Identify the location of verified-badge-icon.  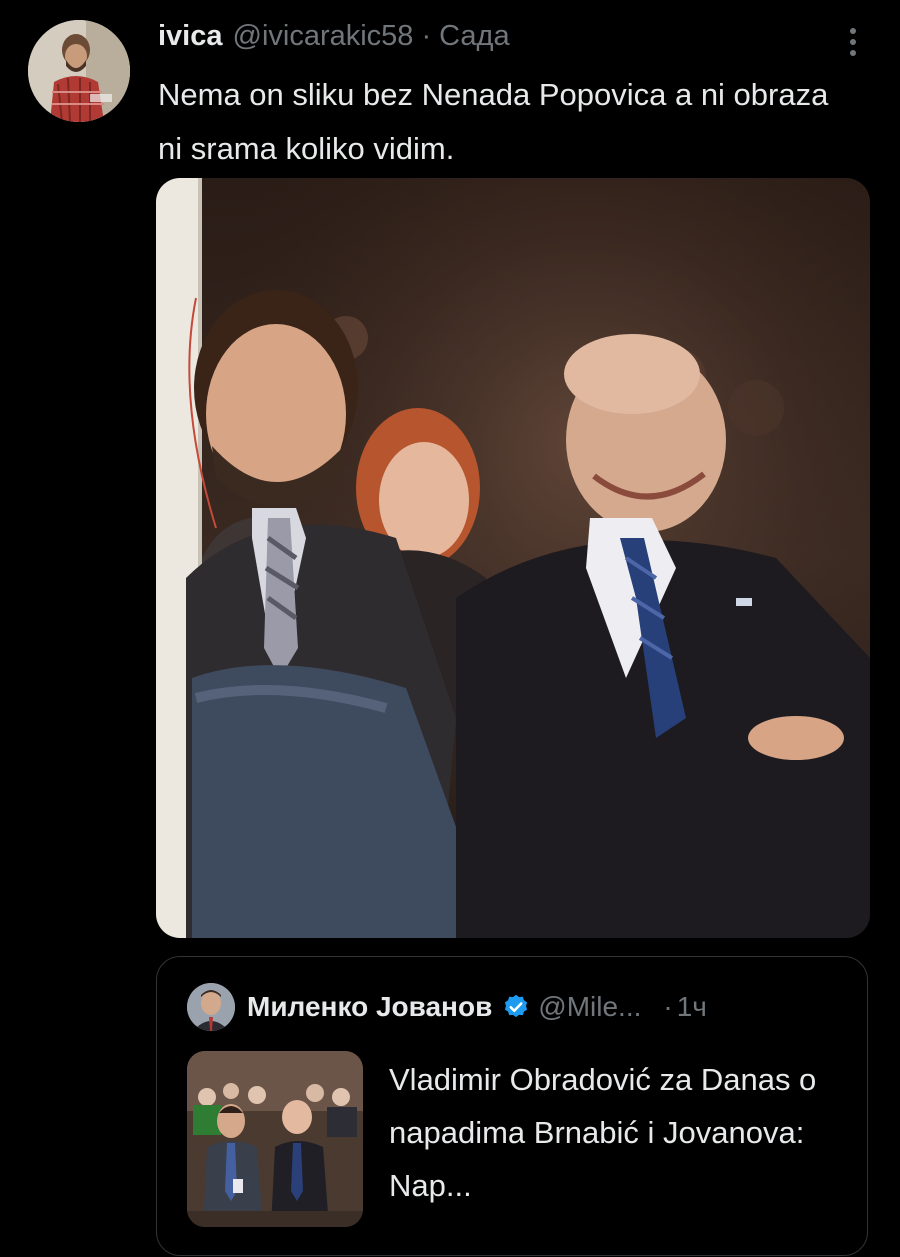
(516, 1007).